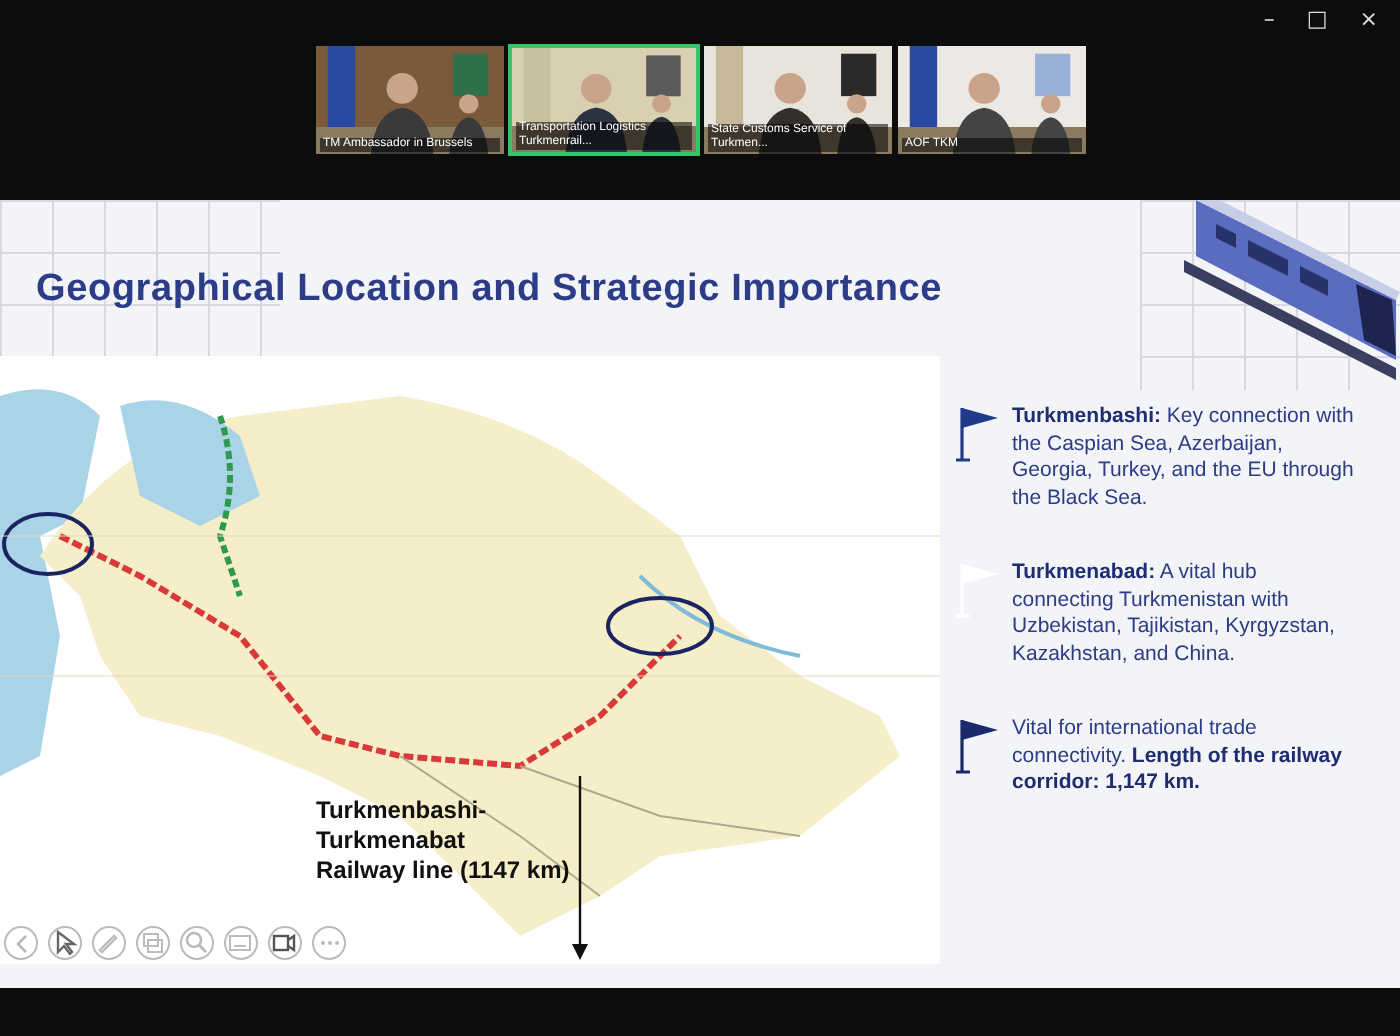 The width and height of the screenshot is (1400, 1036). What do you see at coordinates (21, 943) in the screenshot?
I see `caret-icon` at bounding box center [21, 943].